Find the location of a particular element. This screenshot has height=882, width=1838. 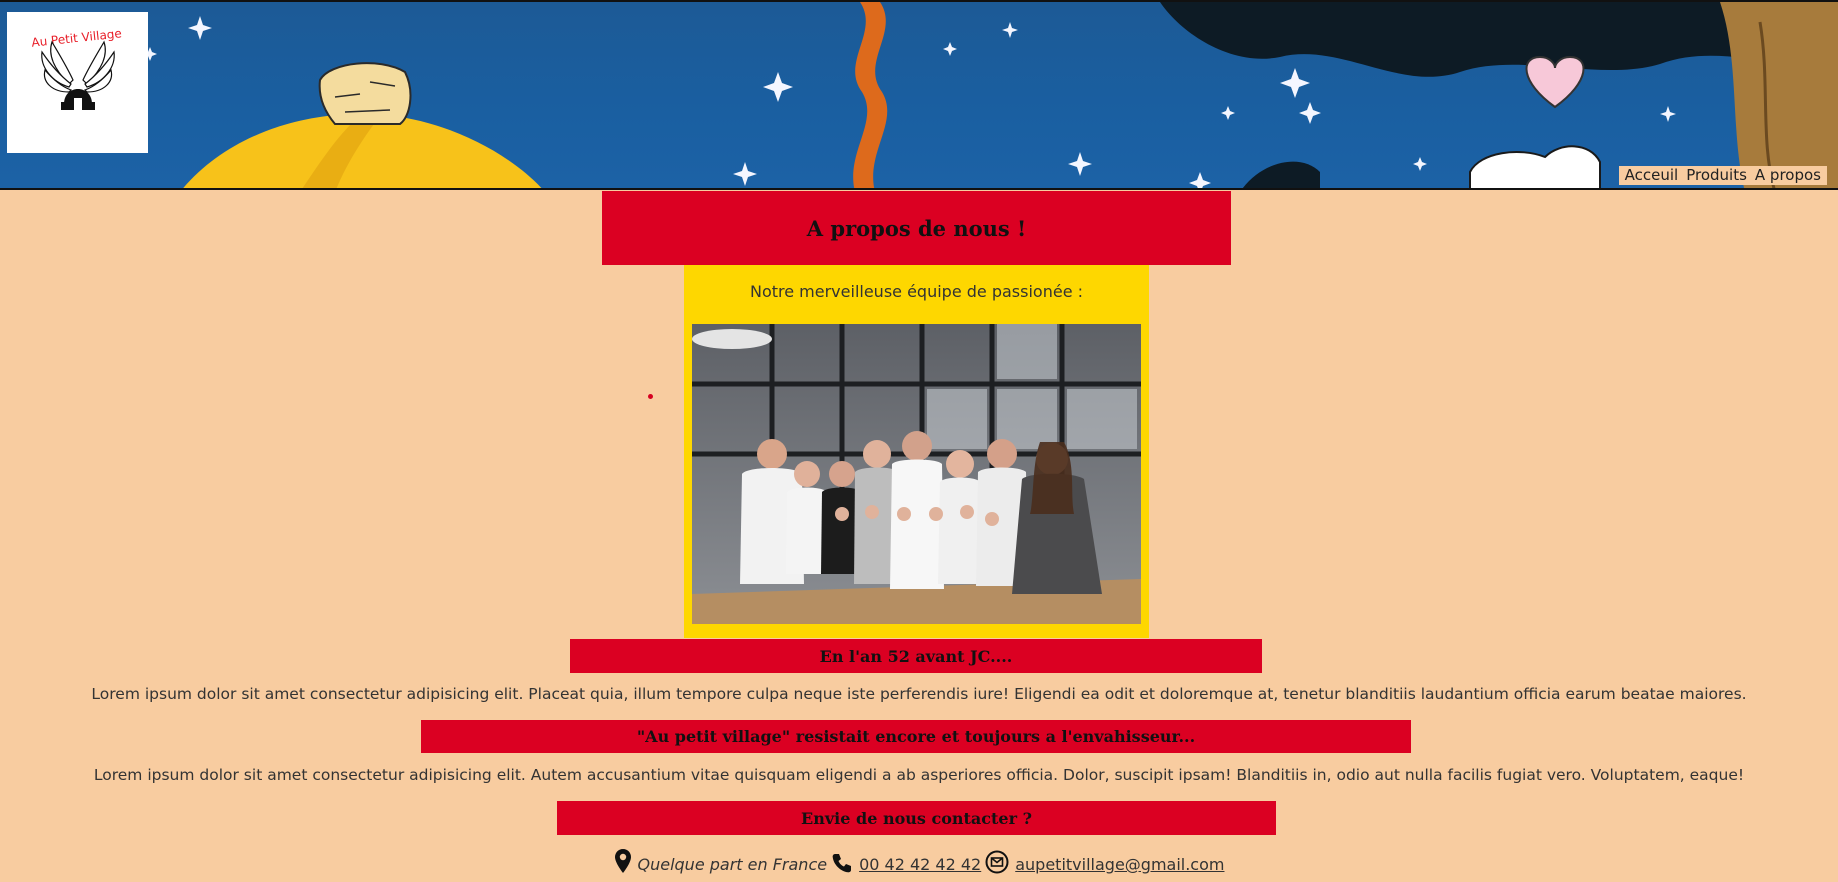

phone-icon is located at coordinates (842, 863).